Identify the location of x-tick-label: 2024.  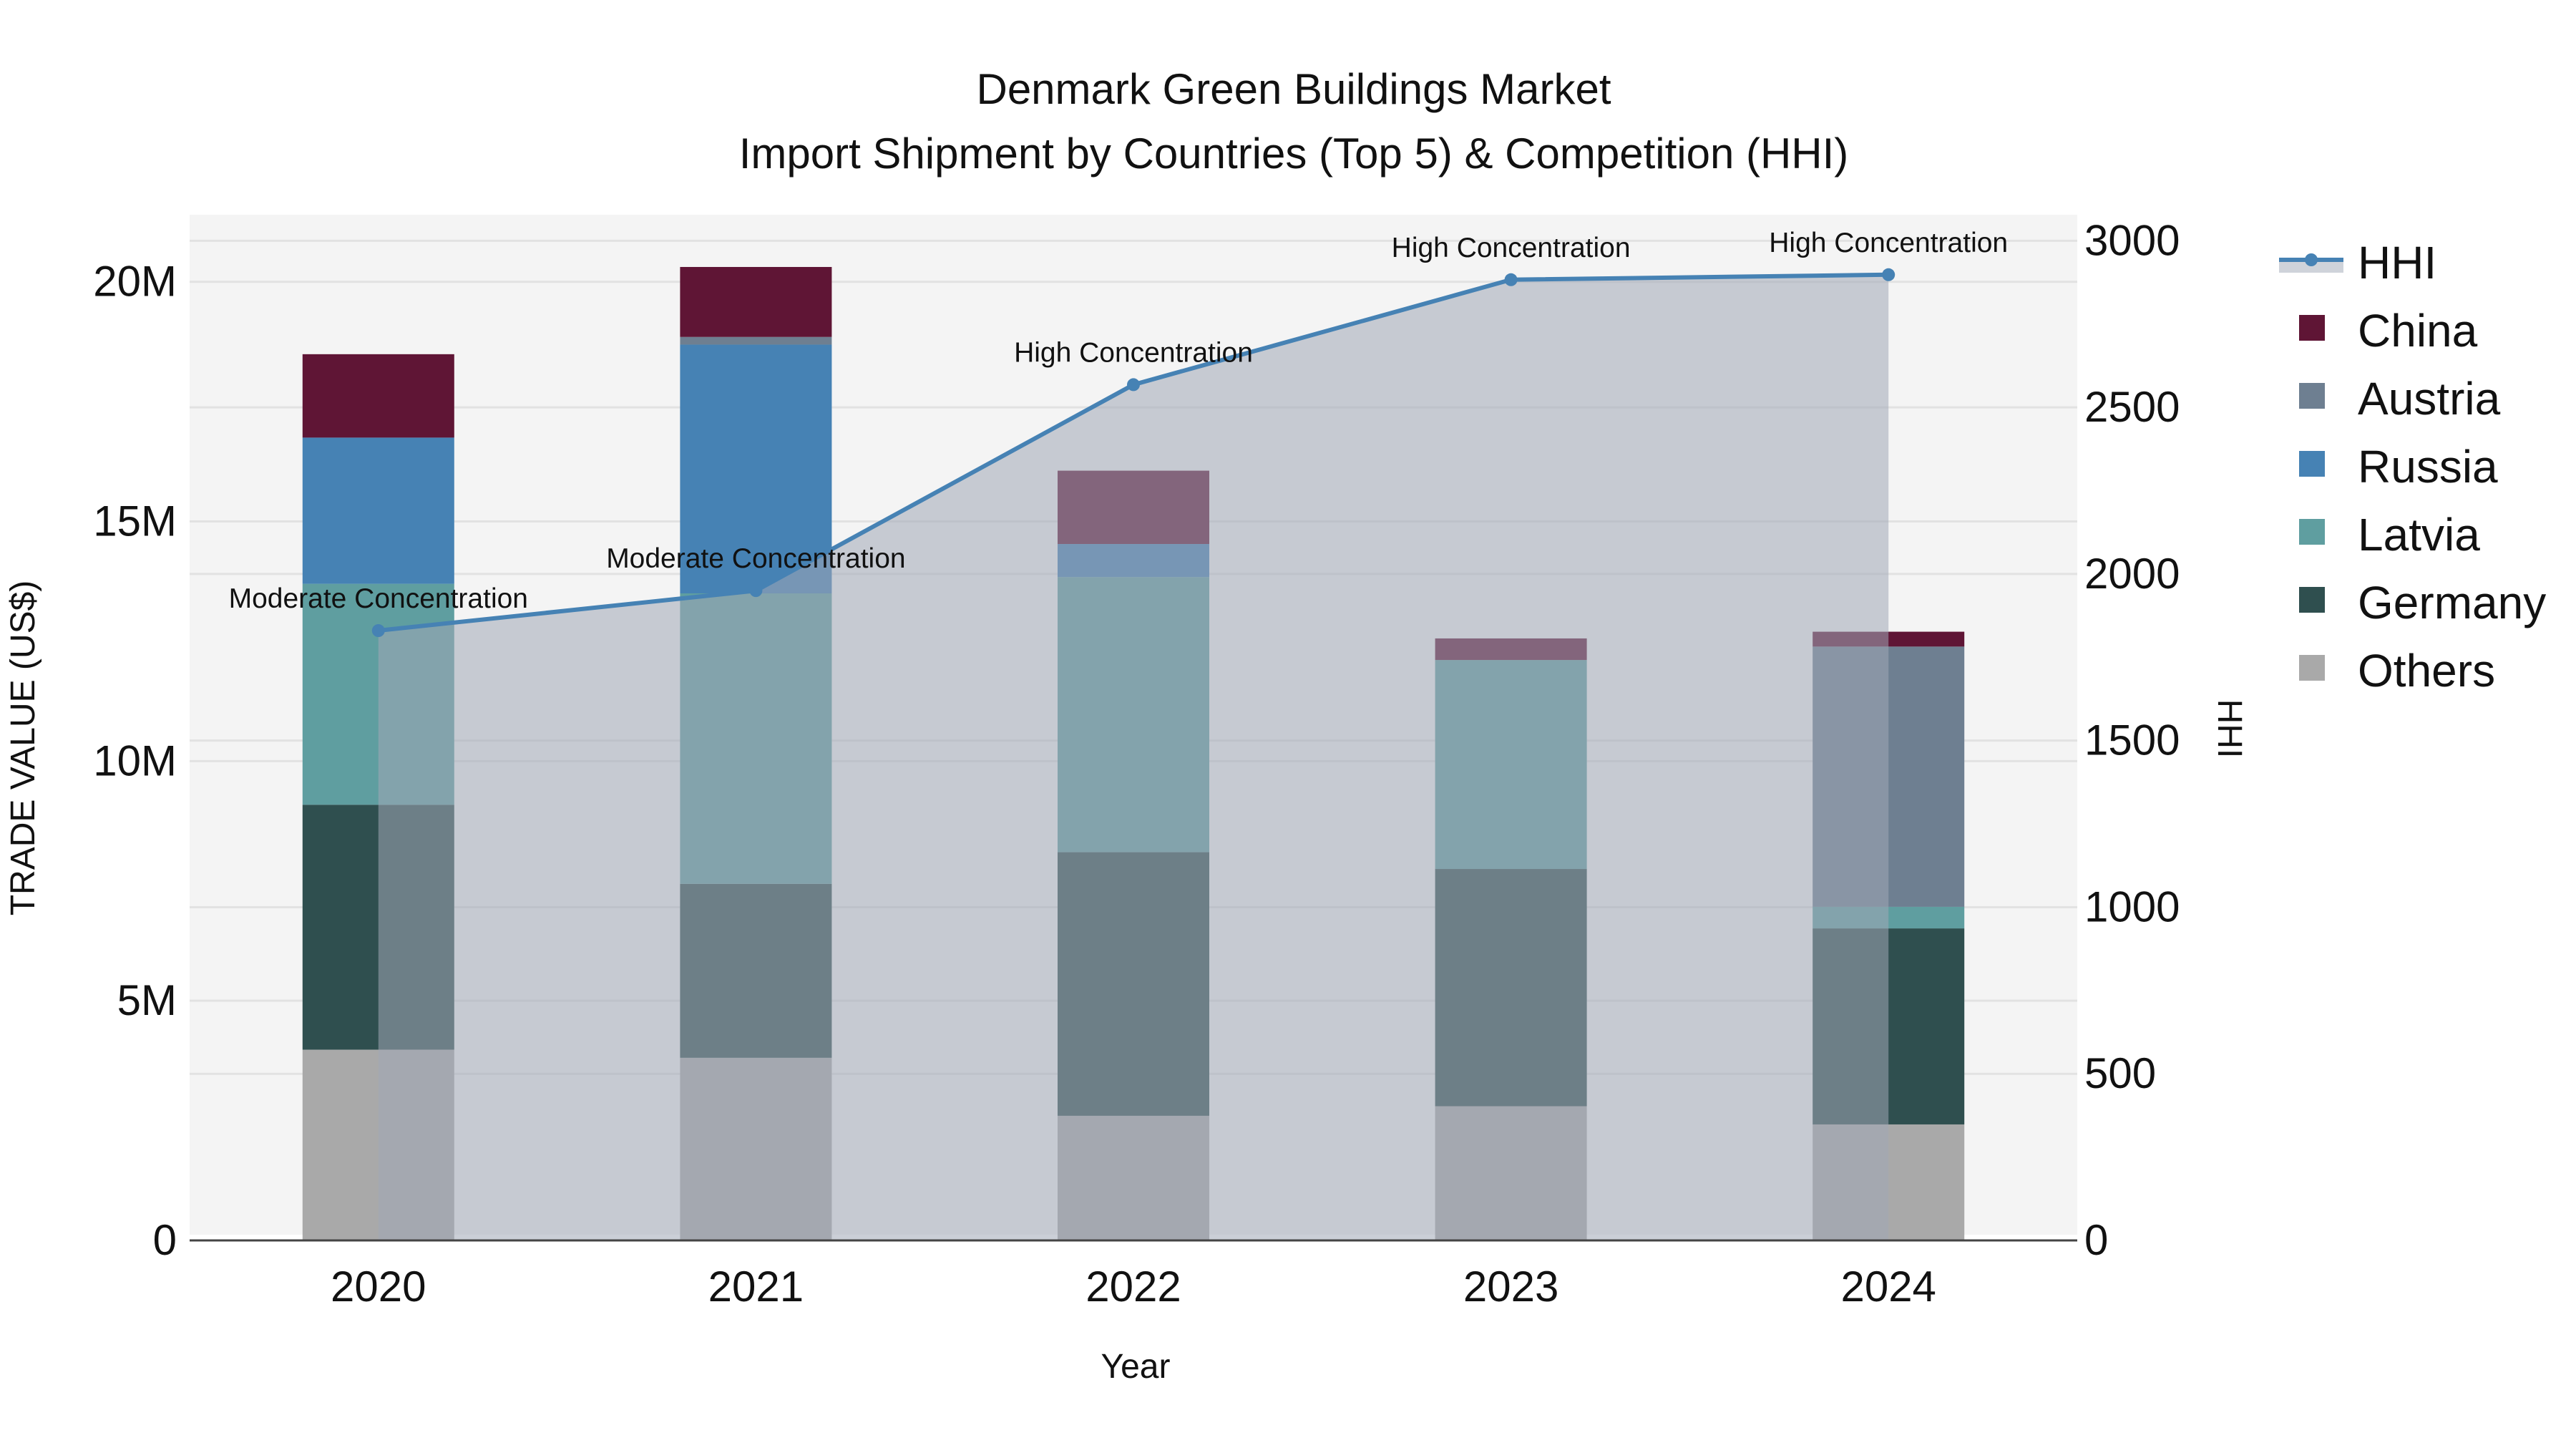
(1888, 1287).